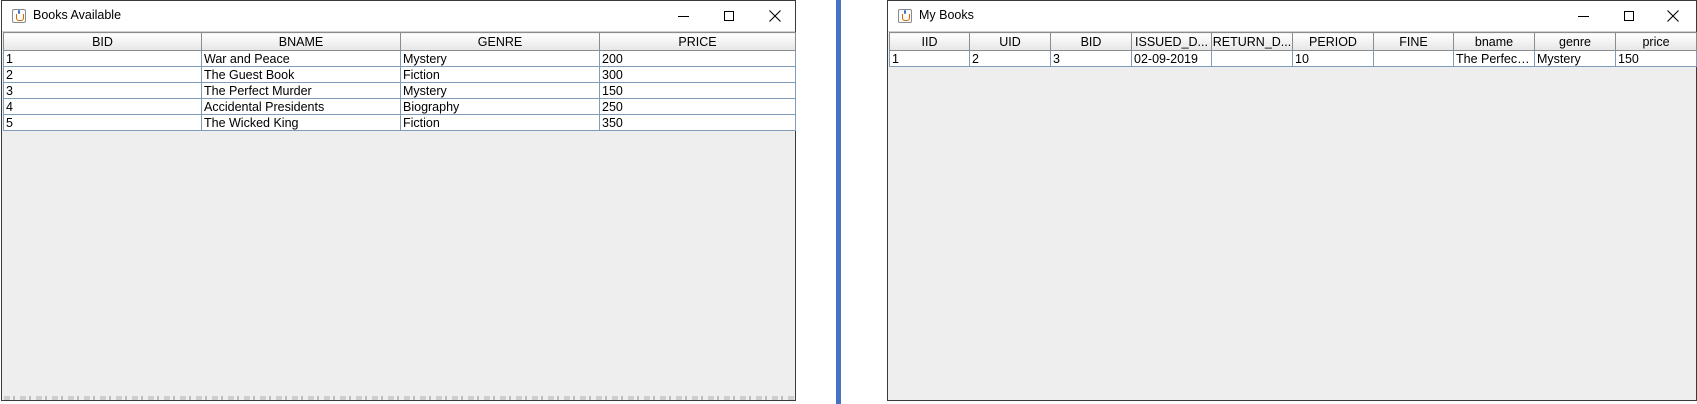 The image size is (1697, 404). I want to click on cell-bname: War and Peace, so click(301, 58).